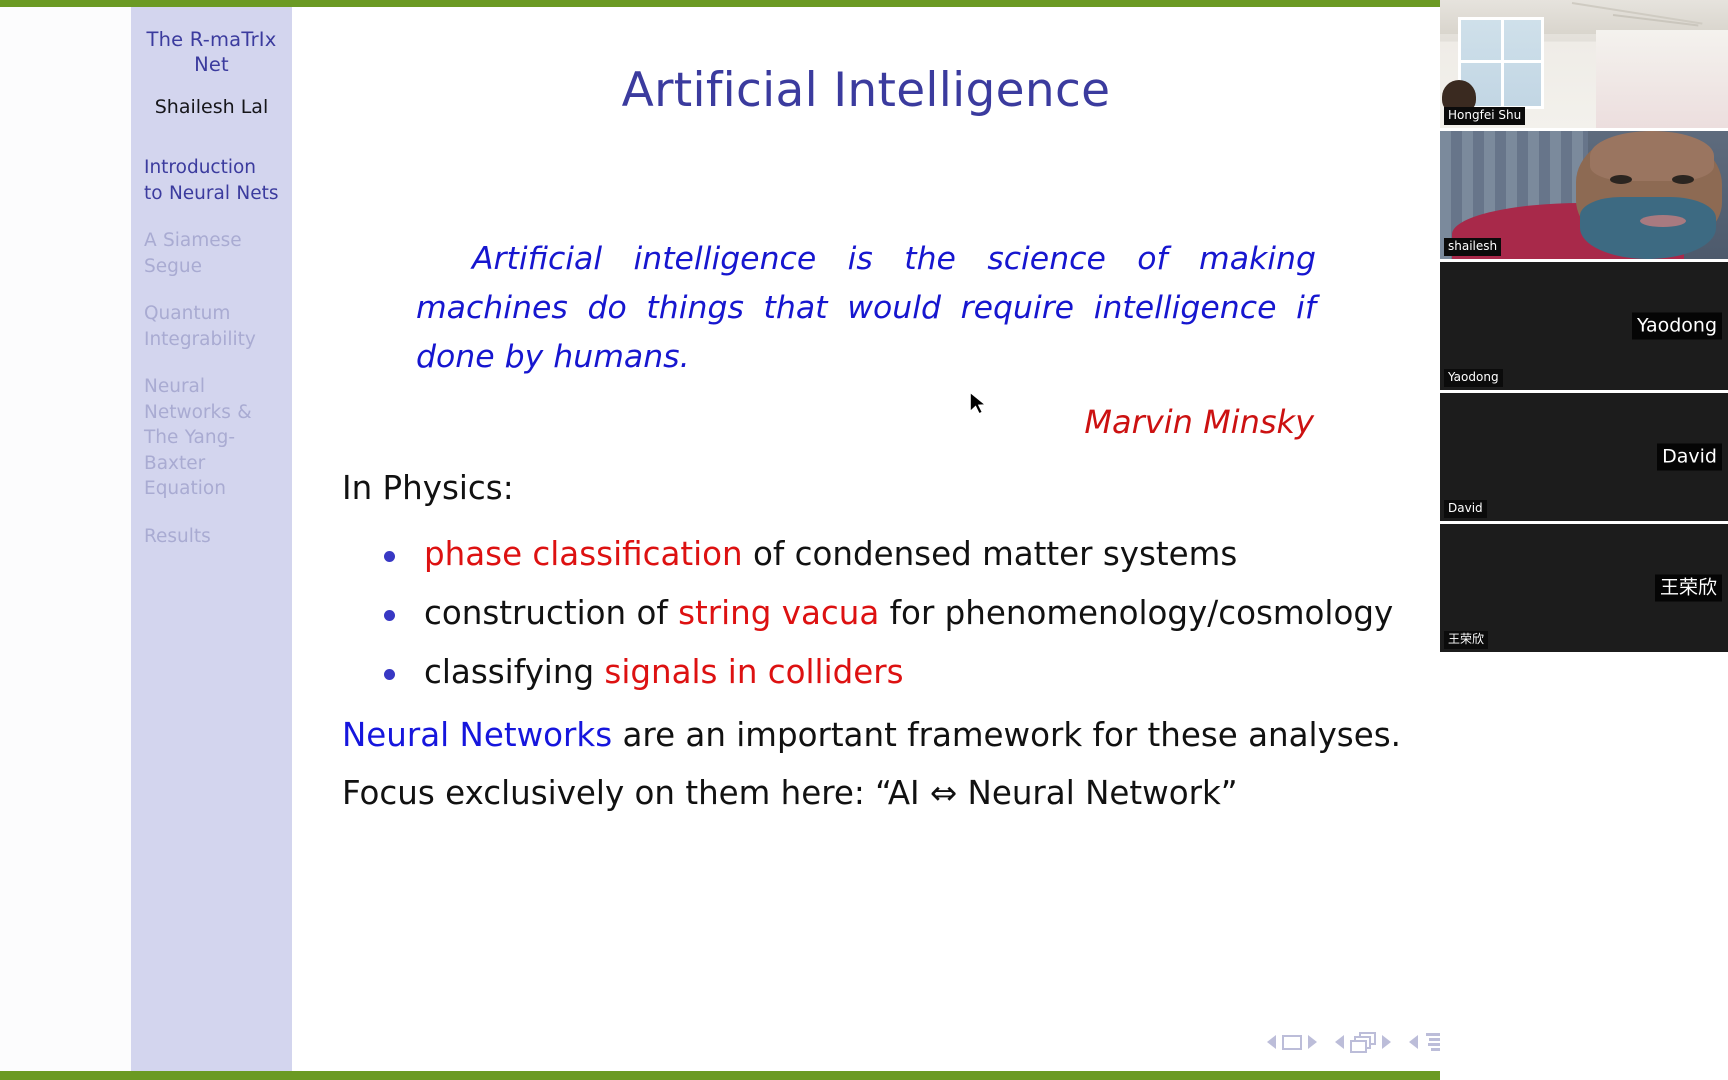 The image size is (1728, 1080). I want to click on bullet-post: for phenomenology/cosmology, so click(1136, 613).